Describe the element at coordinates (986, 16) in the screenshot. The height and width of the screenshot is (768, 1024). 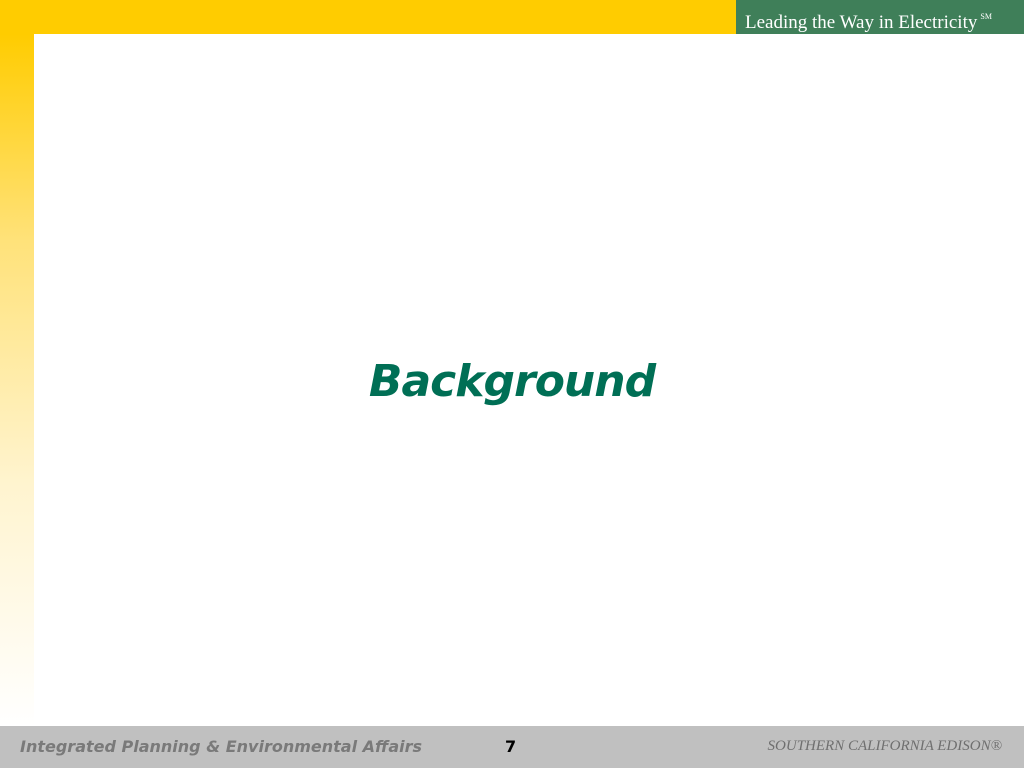
I see `tagline-service-mark: SM` at that location.